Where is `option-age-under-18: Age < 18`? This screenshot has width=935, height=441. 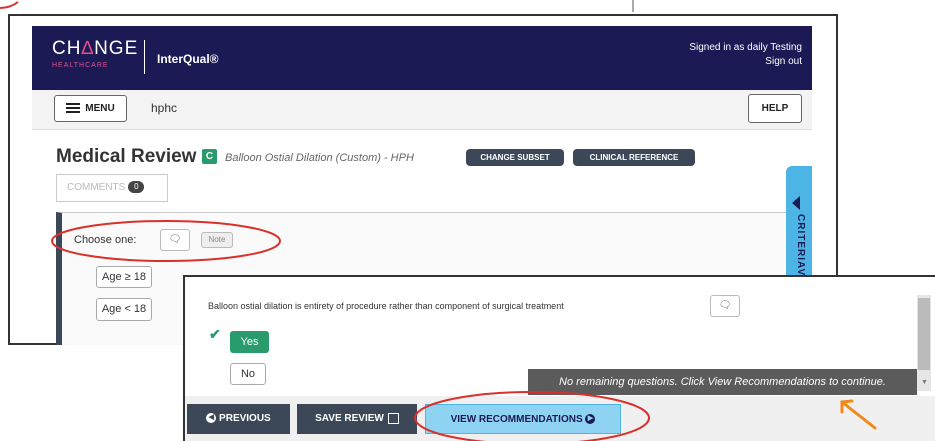
option-age-under-18: Age < 18 is located at coordinates (124, 309).